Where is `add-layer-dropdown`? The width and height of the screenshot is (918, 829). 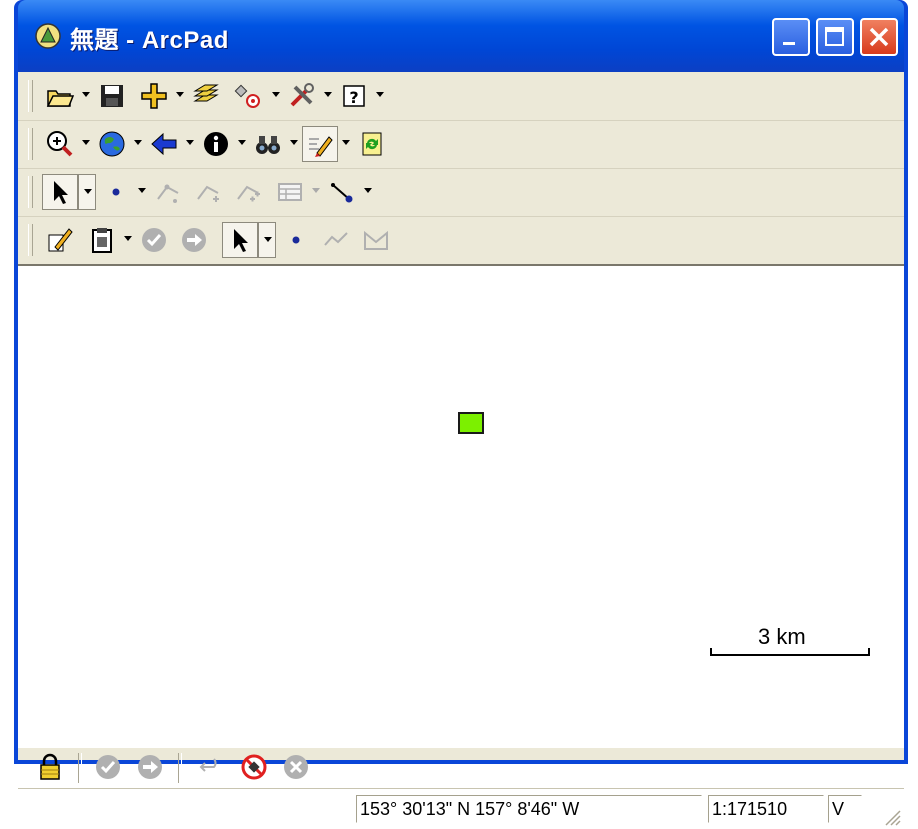 add-layer-dropdown is located at coordinates (180, 95).